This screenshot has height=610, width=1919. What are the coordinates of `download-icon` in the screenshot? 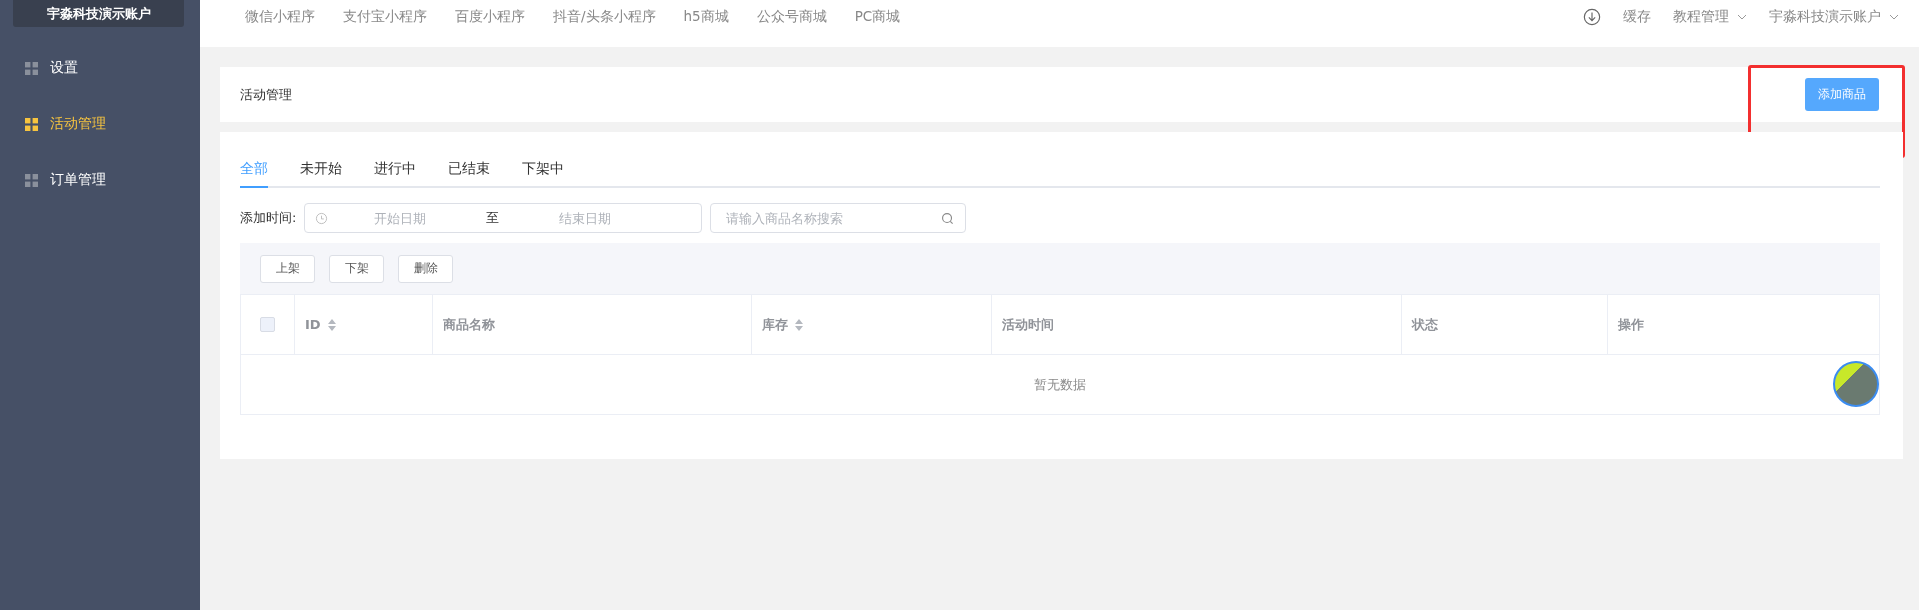 It's located at (1592, 17).